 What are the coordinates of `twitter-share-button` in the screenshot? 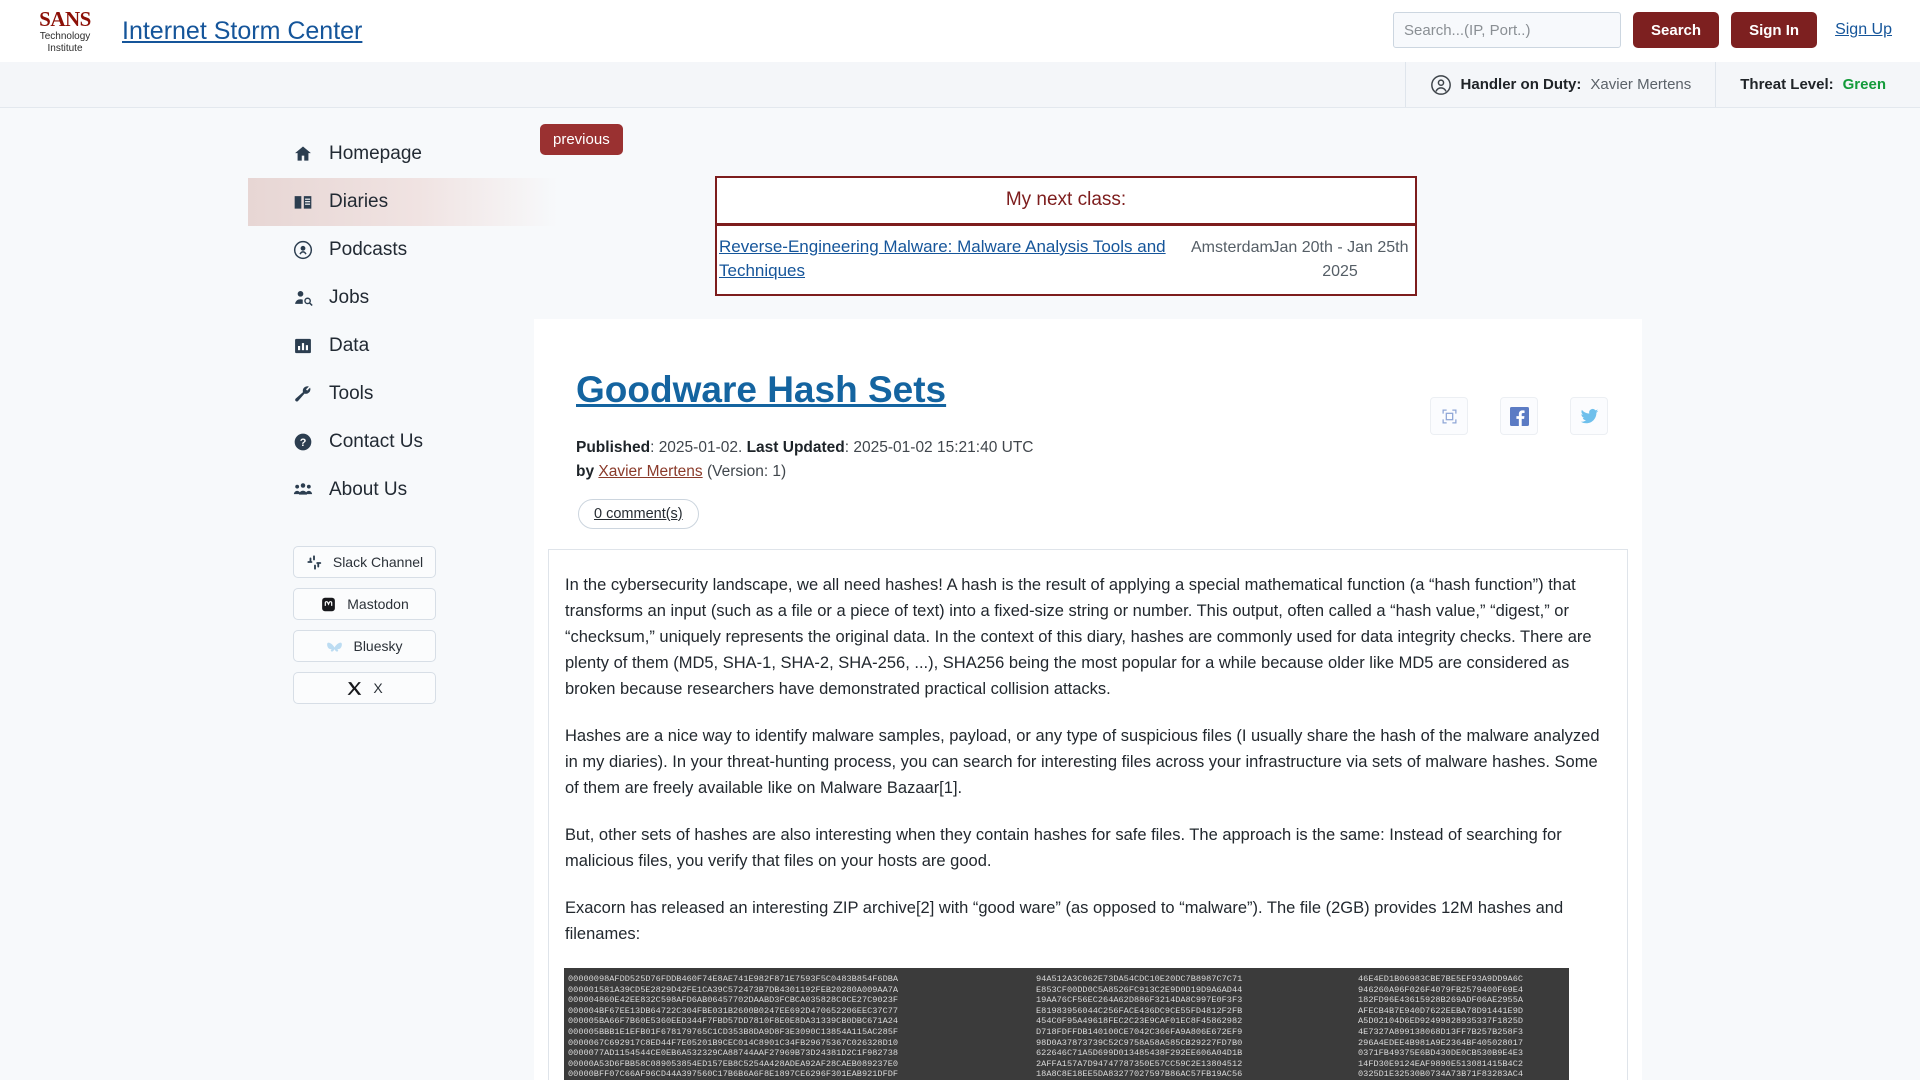 It's located at (1589, 416).